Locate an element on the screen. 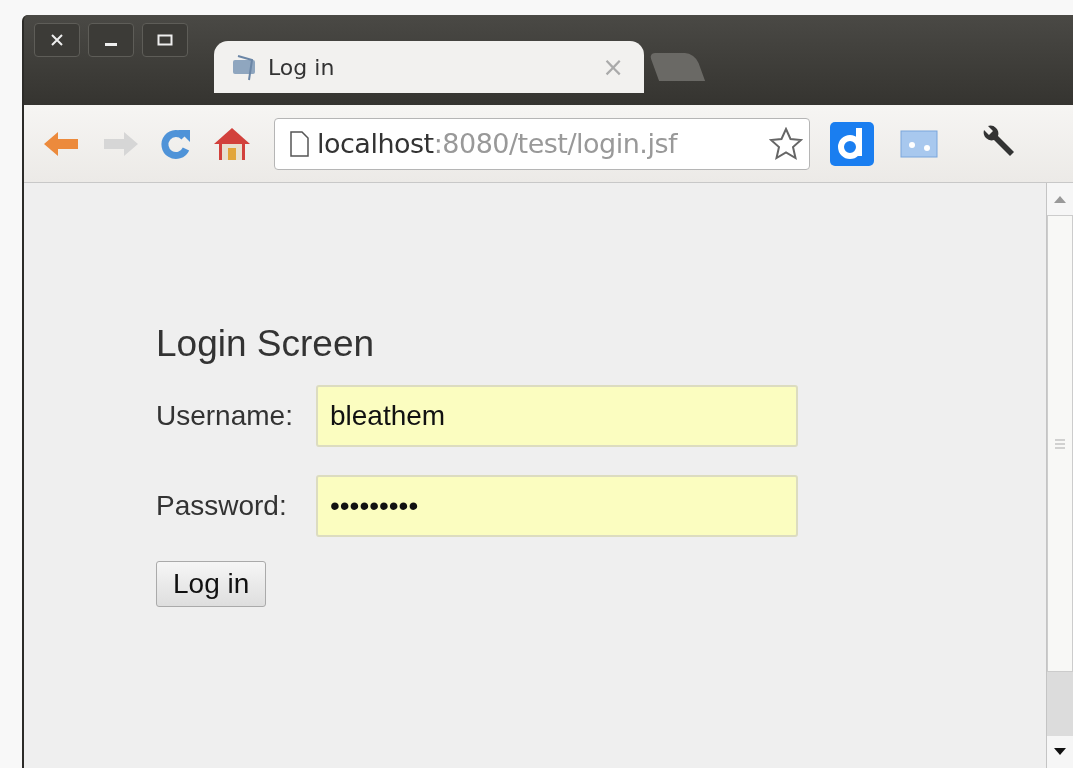 The width and height of the screenshot is (1073, 768). down-arrow-icon is located at coordinates (1060, 752).